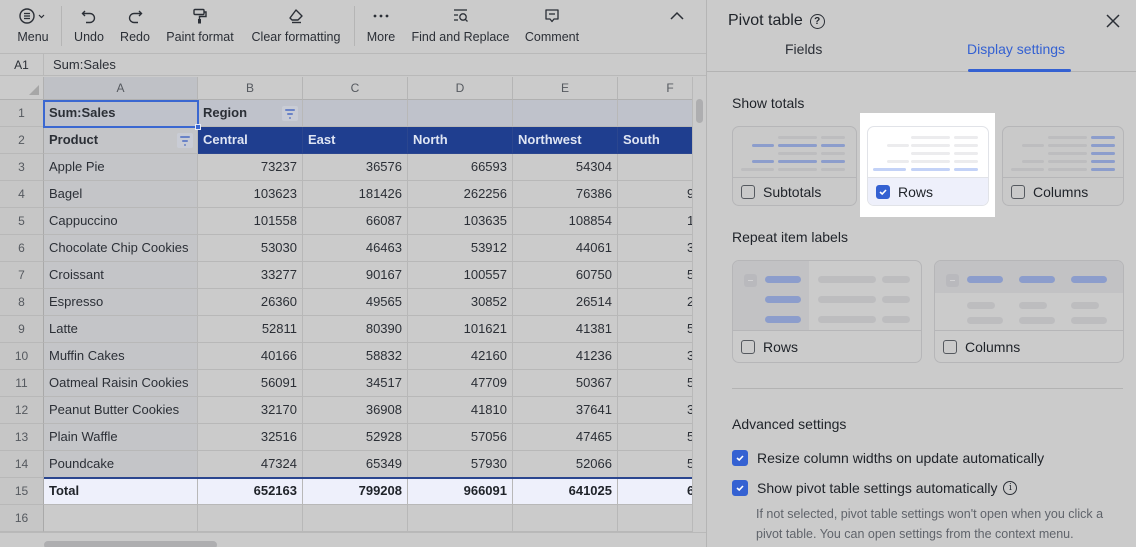 This screenshot has height=547, width=1136. What do you see at coordinates (1063, 191) in the screenshot?
I see `columns-total-checkbox-row: Columns` at bounding box center [1063, 191].